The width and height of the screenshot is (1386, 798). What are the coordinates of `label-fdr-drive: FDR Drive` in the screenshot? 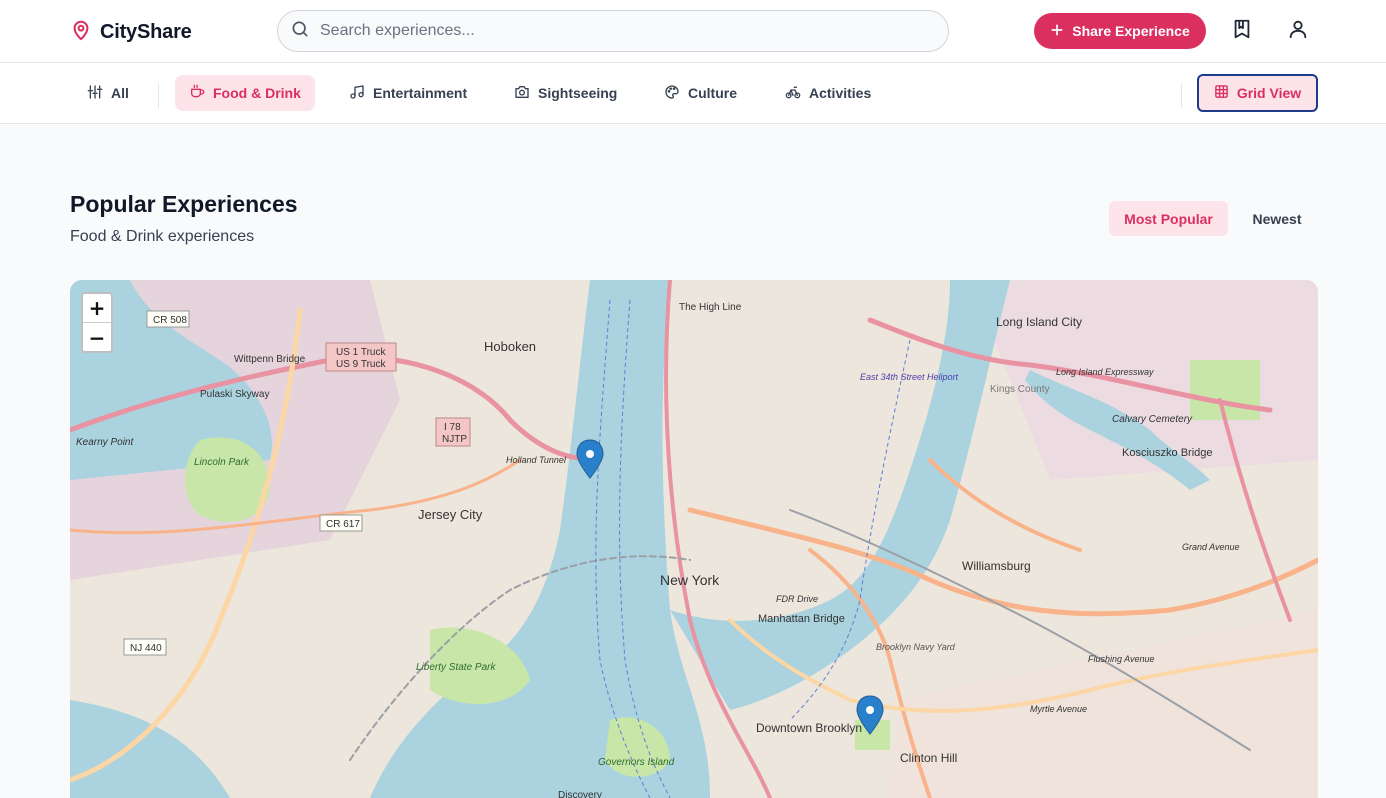 It's located at (797, 599).